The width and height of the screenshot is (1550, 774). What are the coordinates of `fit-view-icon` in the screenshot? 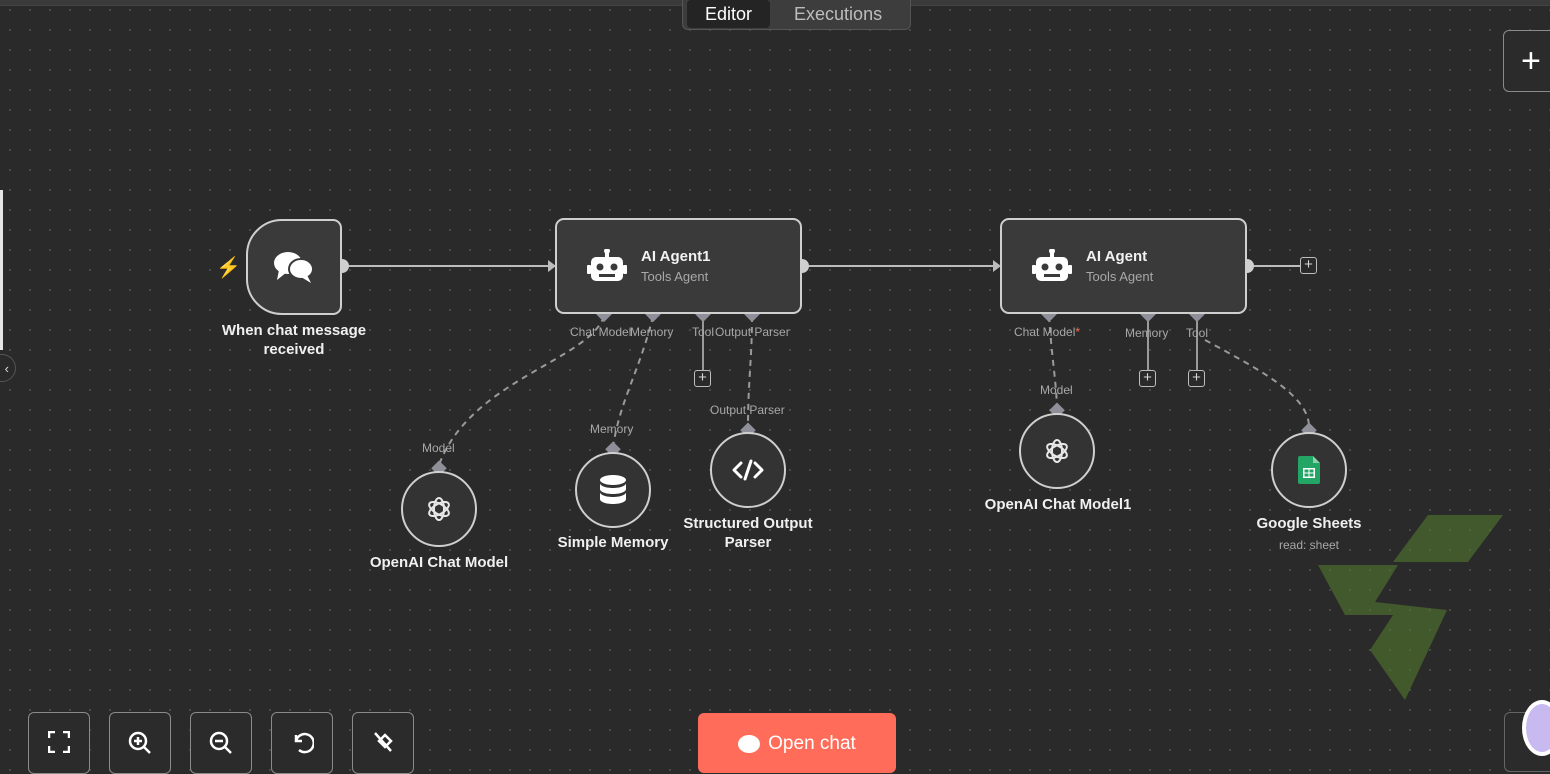 It's located at (59, 742).